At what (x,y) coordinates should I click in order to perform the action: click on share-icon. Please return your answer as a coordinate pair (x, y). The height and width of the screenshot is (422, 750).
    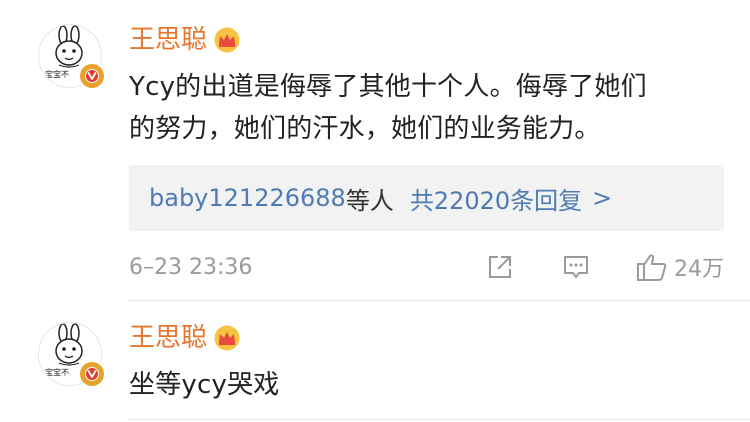
    Looking at the image, I should click on (500, 267).